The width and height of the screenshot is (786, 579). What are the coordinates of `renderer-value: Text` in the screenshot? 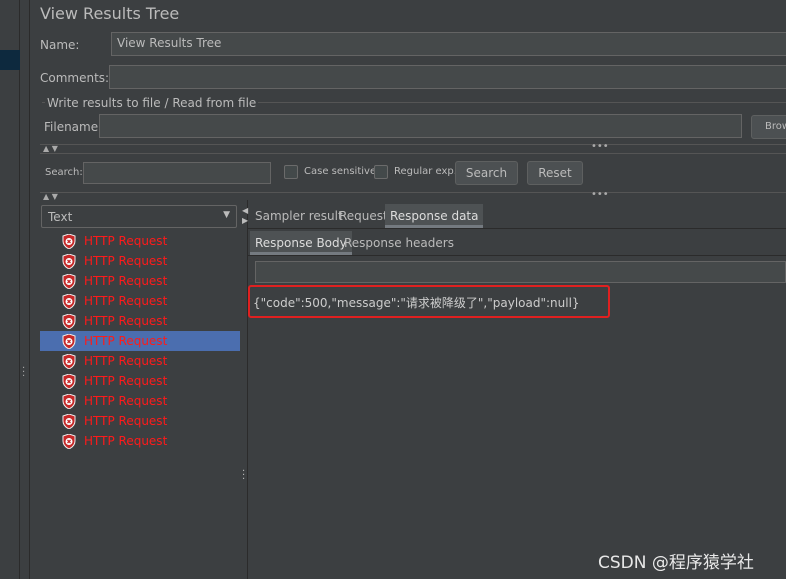 It's located at (60, 217).